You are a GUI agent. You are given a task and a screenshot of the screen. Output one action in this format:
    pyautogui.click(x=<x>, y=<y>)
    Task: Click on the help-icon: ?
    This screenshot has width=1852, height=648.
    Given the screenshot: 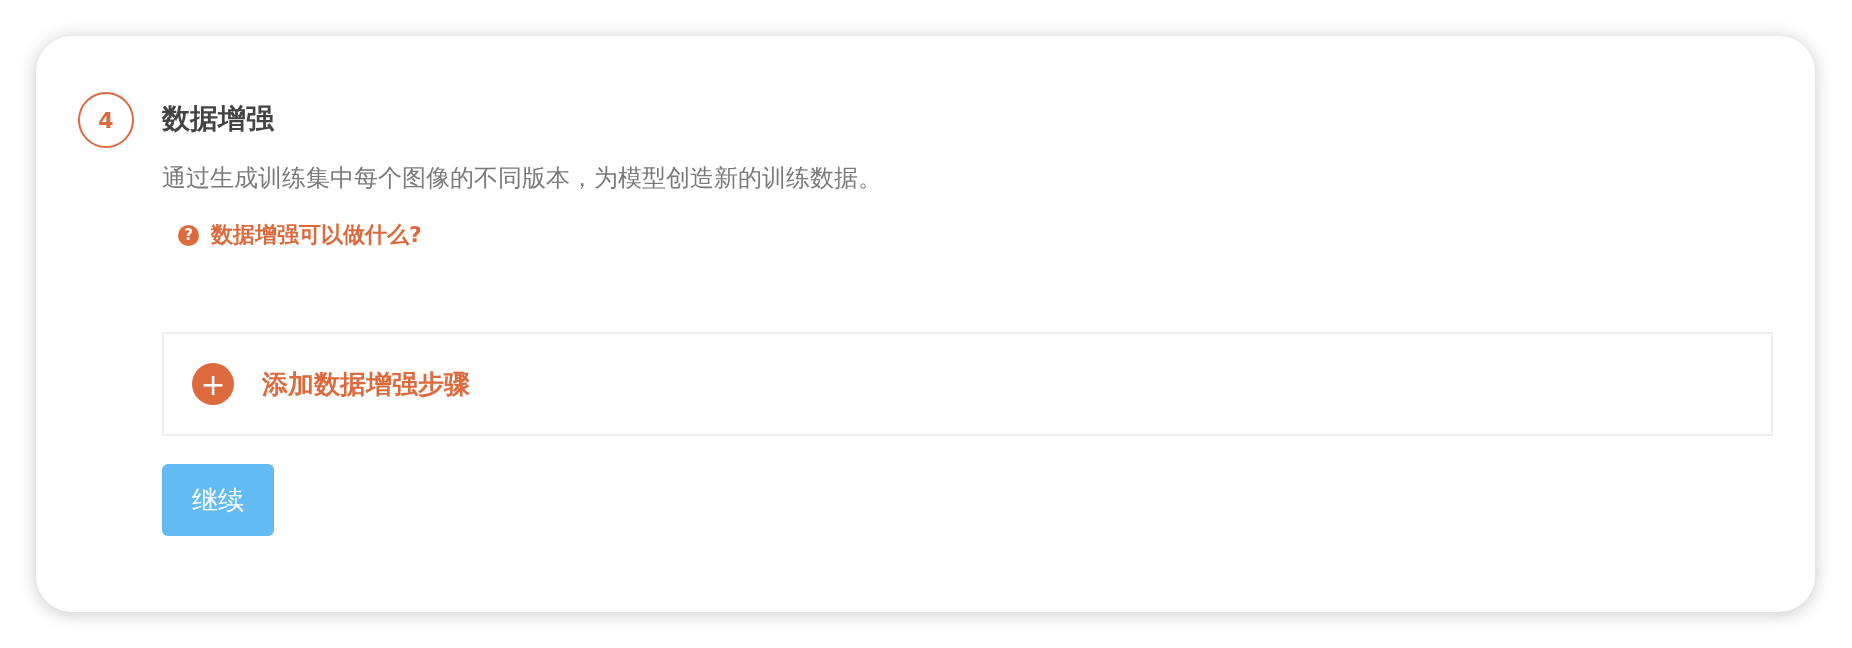 What is the action you would take?
    pyautogui.click(x=188, y=235)
    